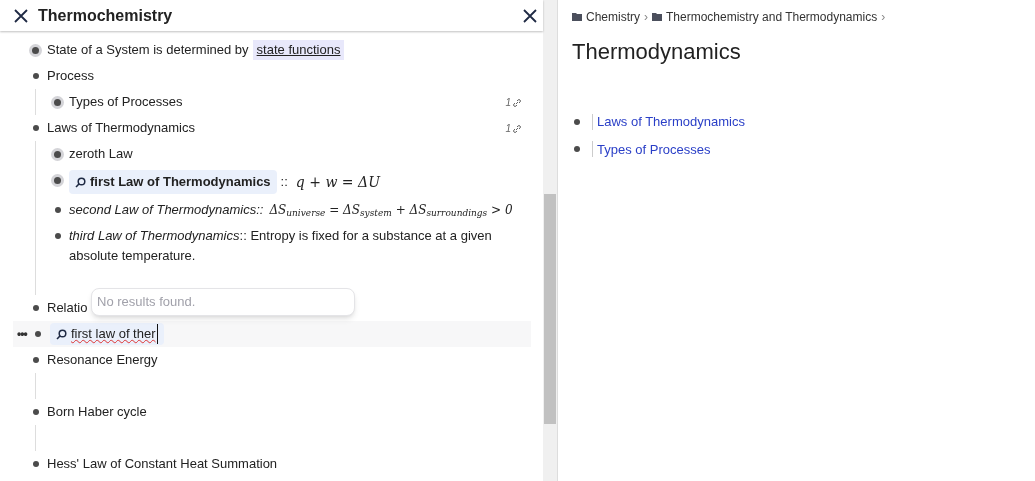 The height and width of the screenshot is (481, 1035). What do you see at coordinates (70, 75) in the screenshot?
I see `block-text: Process` at bounding box center [70, 75].